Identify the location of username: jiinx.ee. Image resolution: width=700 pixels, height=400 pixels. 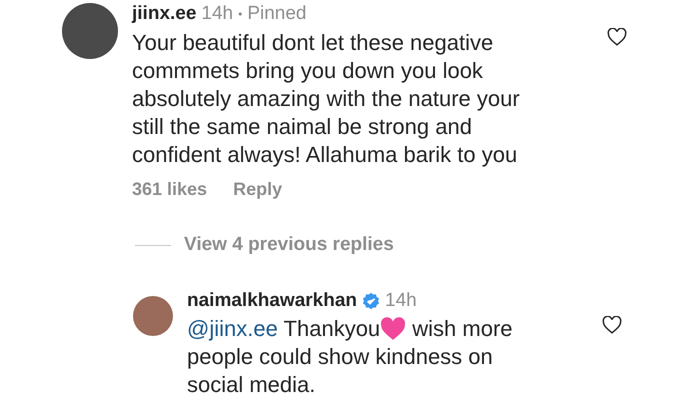
(164, 14).